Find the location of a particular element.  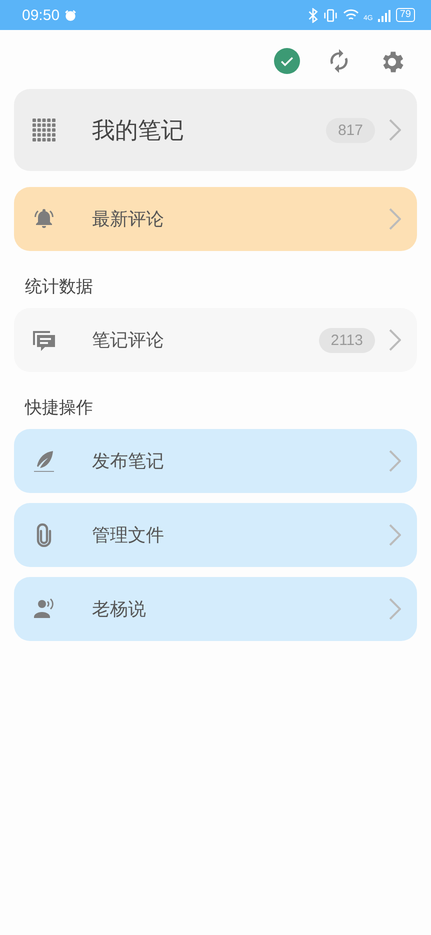

menu-card: 笔记评论 2113 is located at coordinates (215, 340).